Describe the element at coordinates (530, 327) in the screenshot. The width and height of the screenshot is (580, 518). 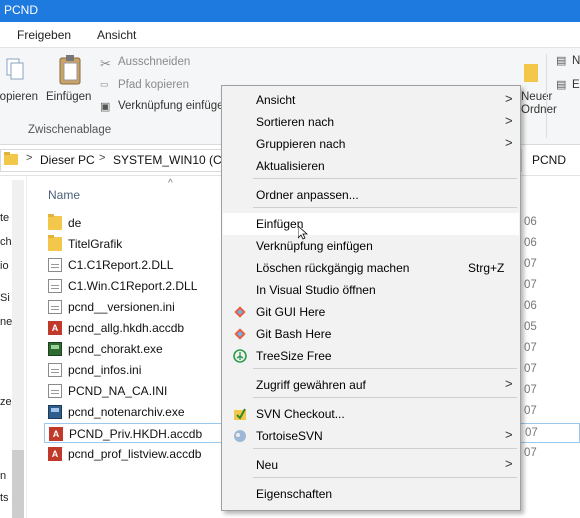
I see `file-date: 05` at that location.